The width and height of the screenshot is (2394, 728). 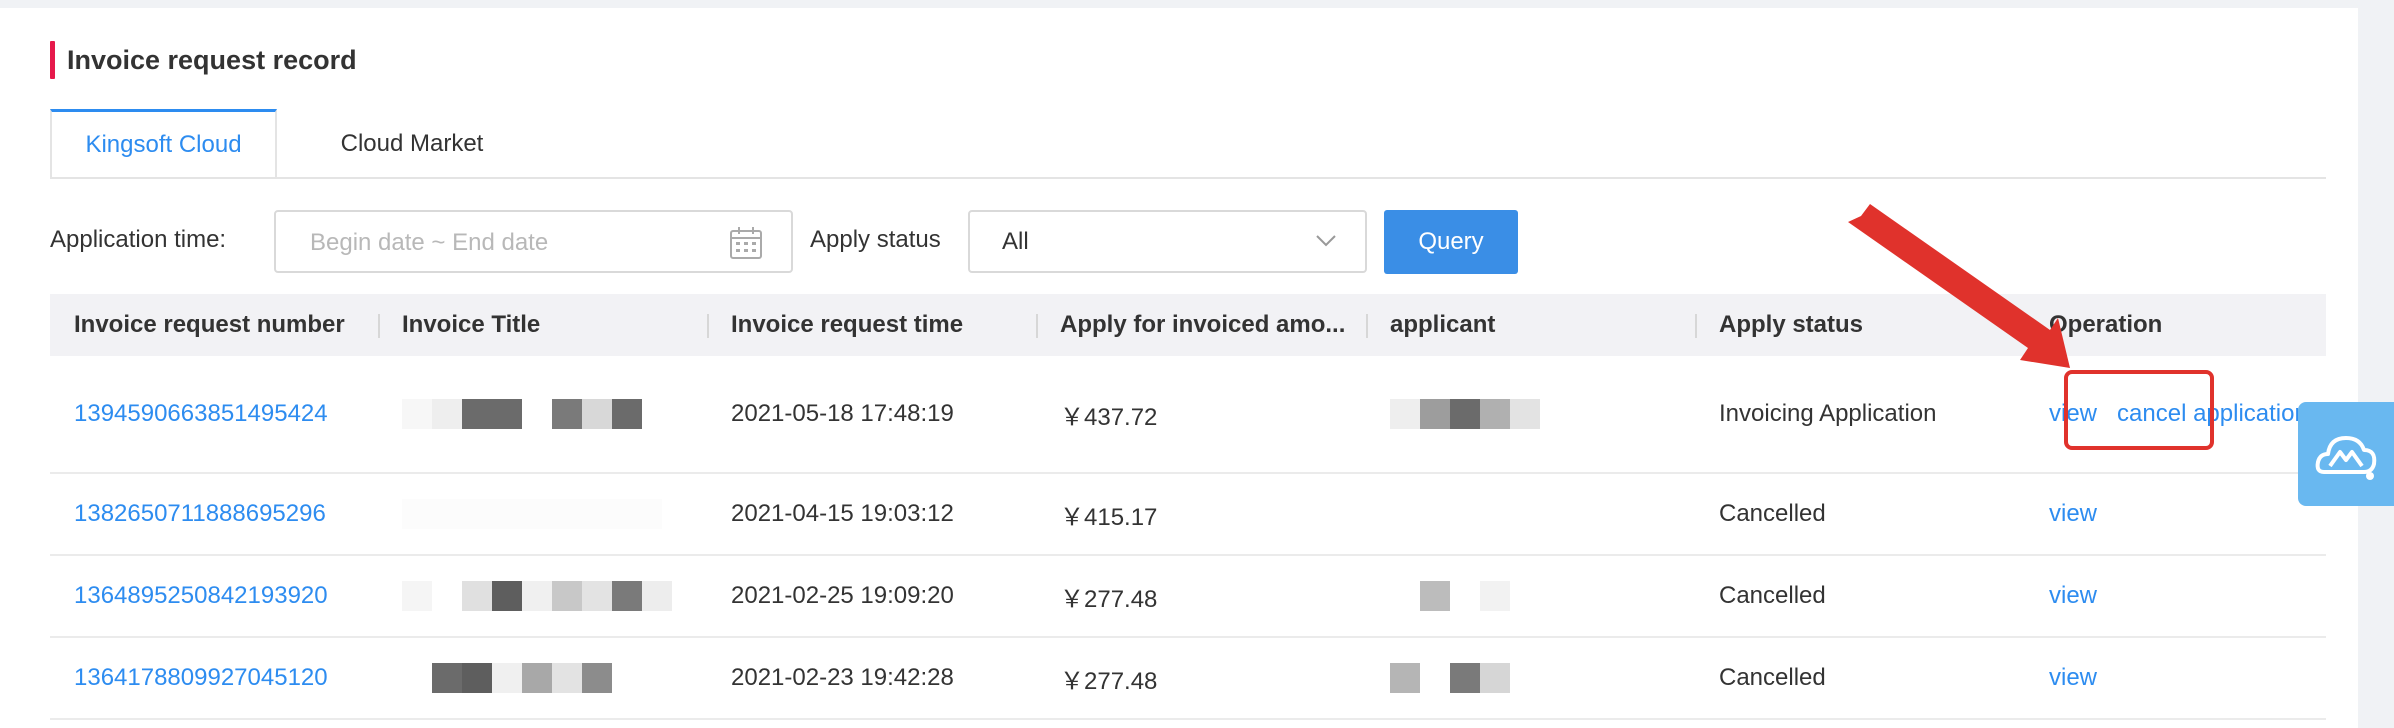 I want to click on query-button: Query, so click(x=1451, y=242).